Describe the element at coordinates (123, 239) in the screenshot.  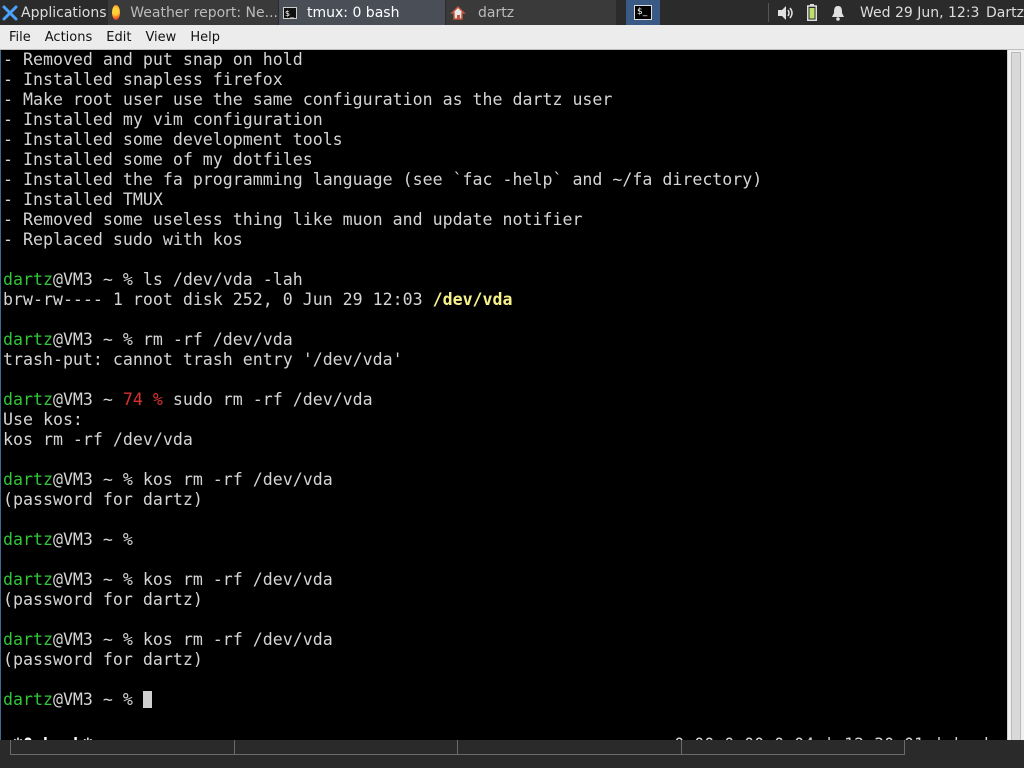
I see `terminal-text: - Replaced sudo with kos` at that location.